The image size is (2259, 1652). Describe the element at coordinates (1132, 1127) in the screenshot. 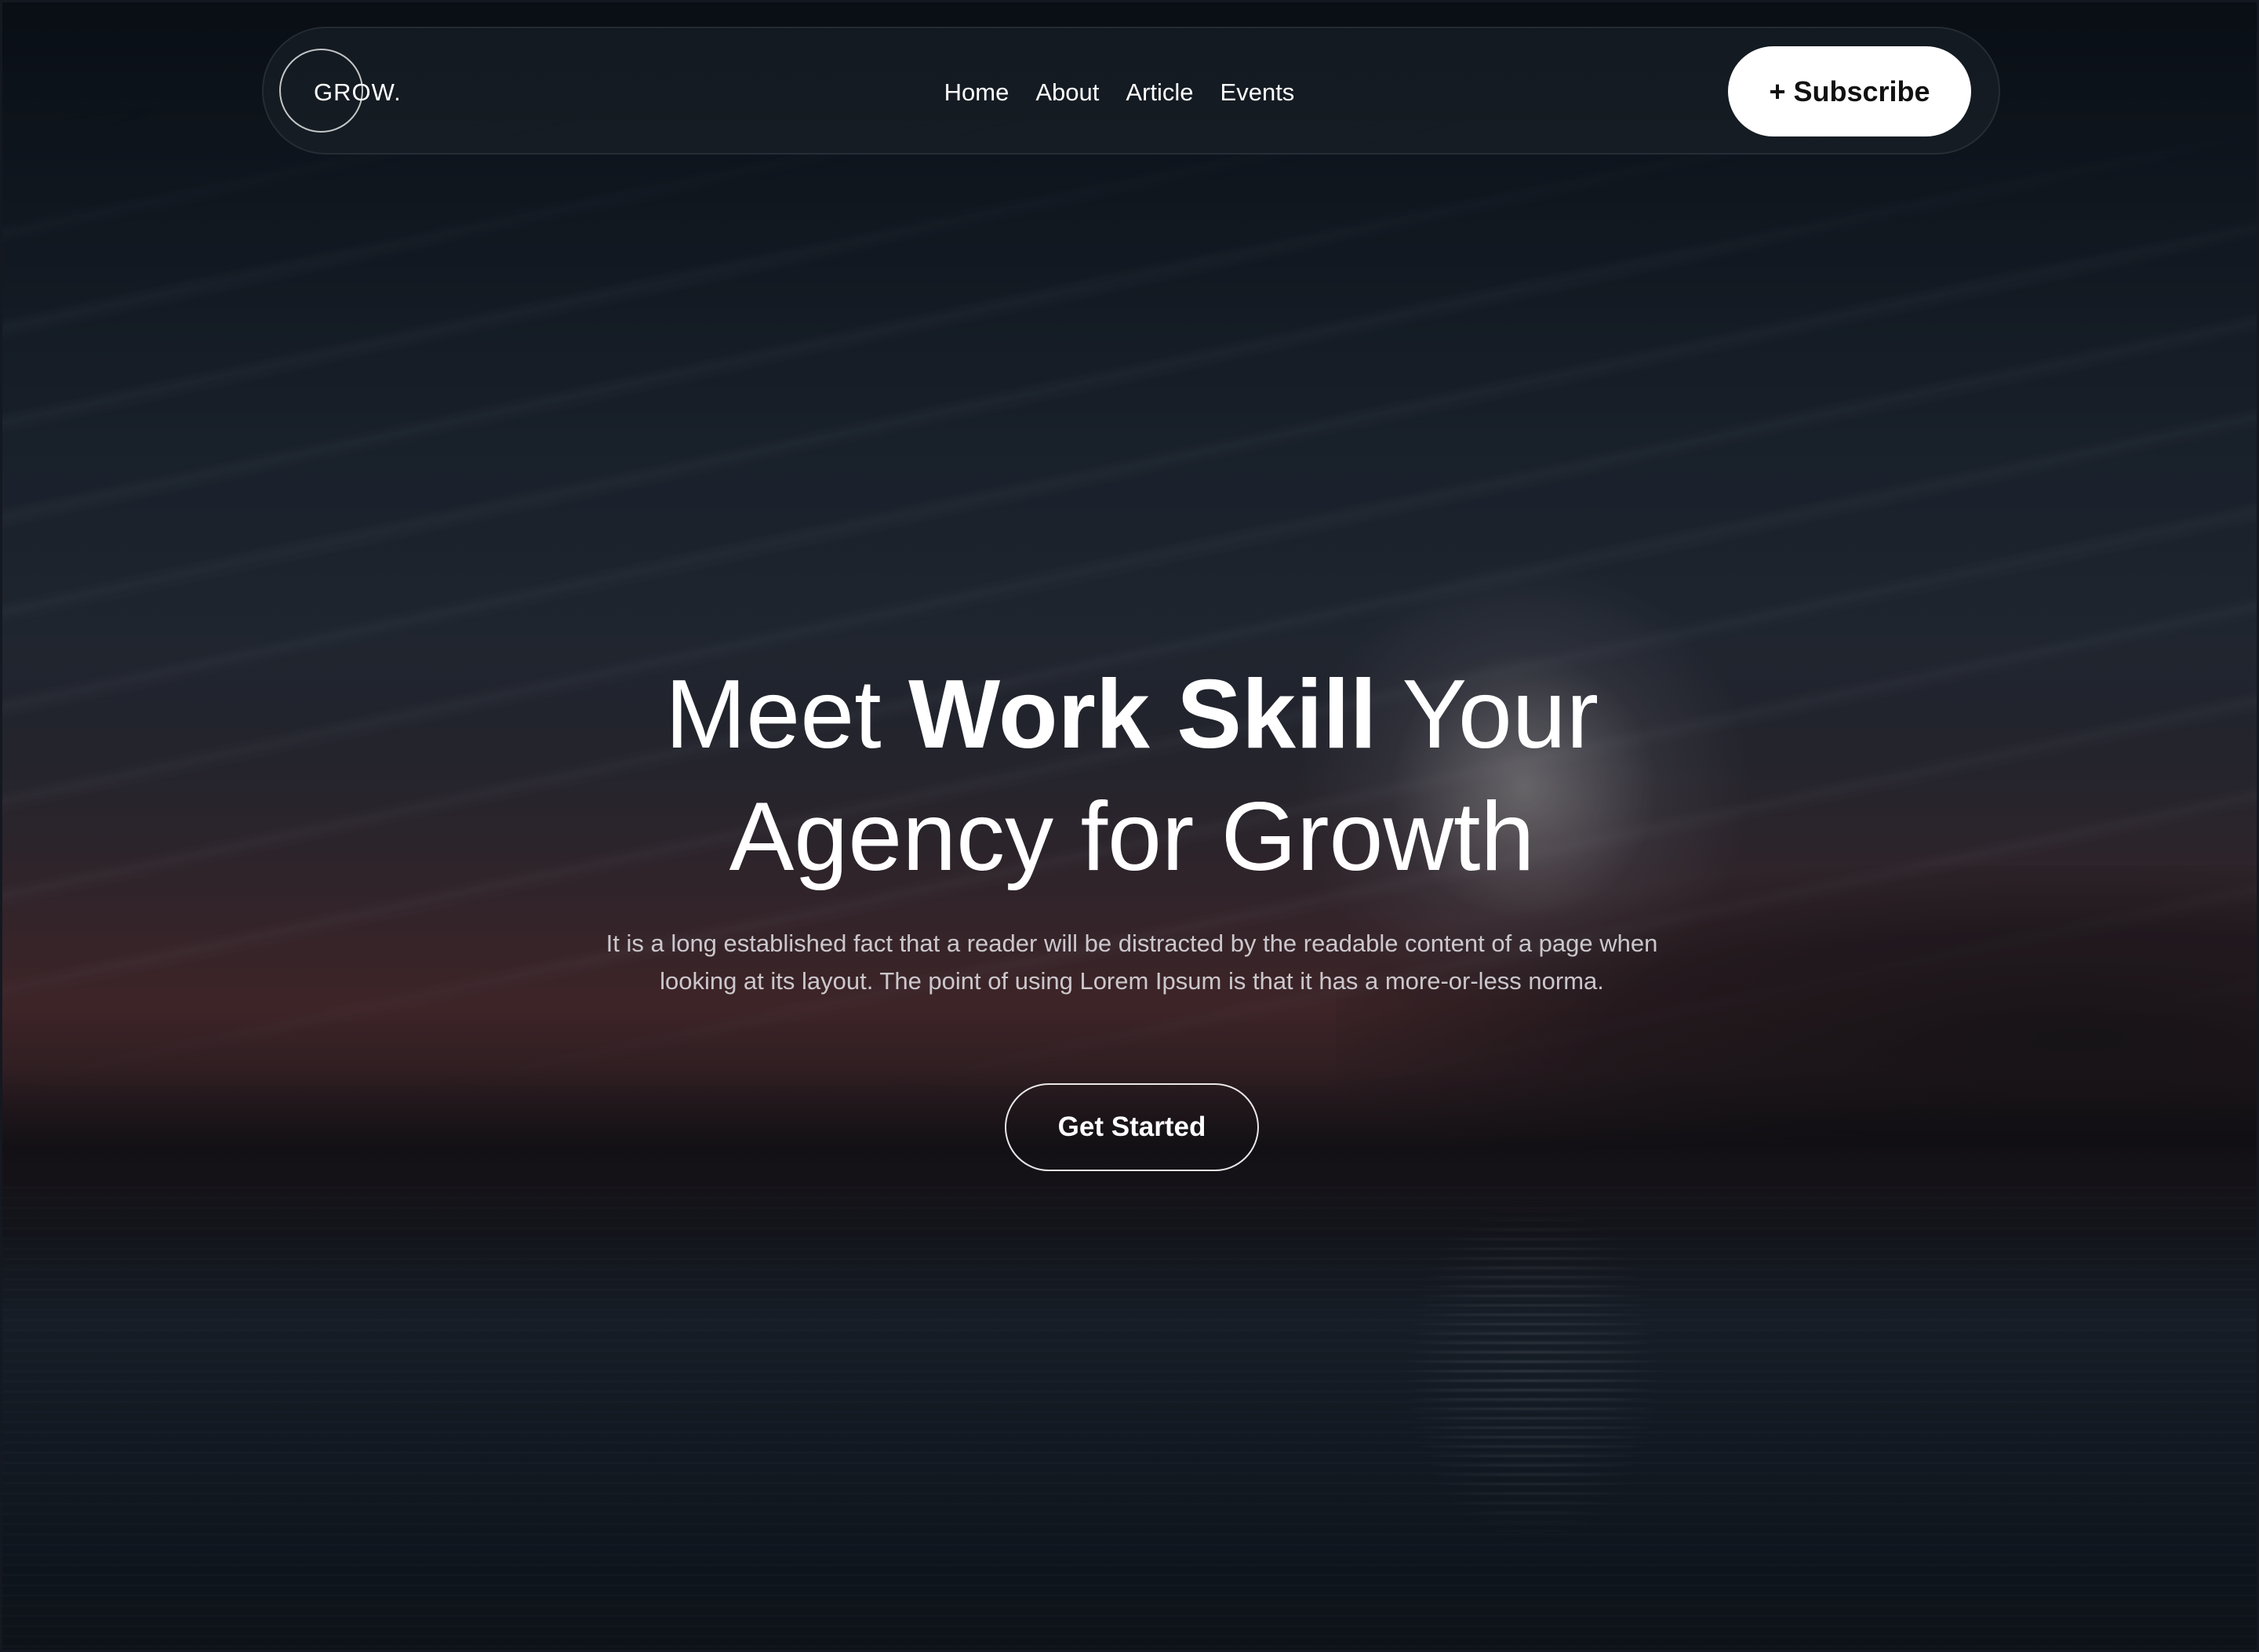

I see `get-started-button: Get Started` at that location.